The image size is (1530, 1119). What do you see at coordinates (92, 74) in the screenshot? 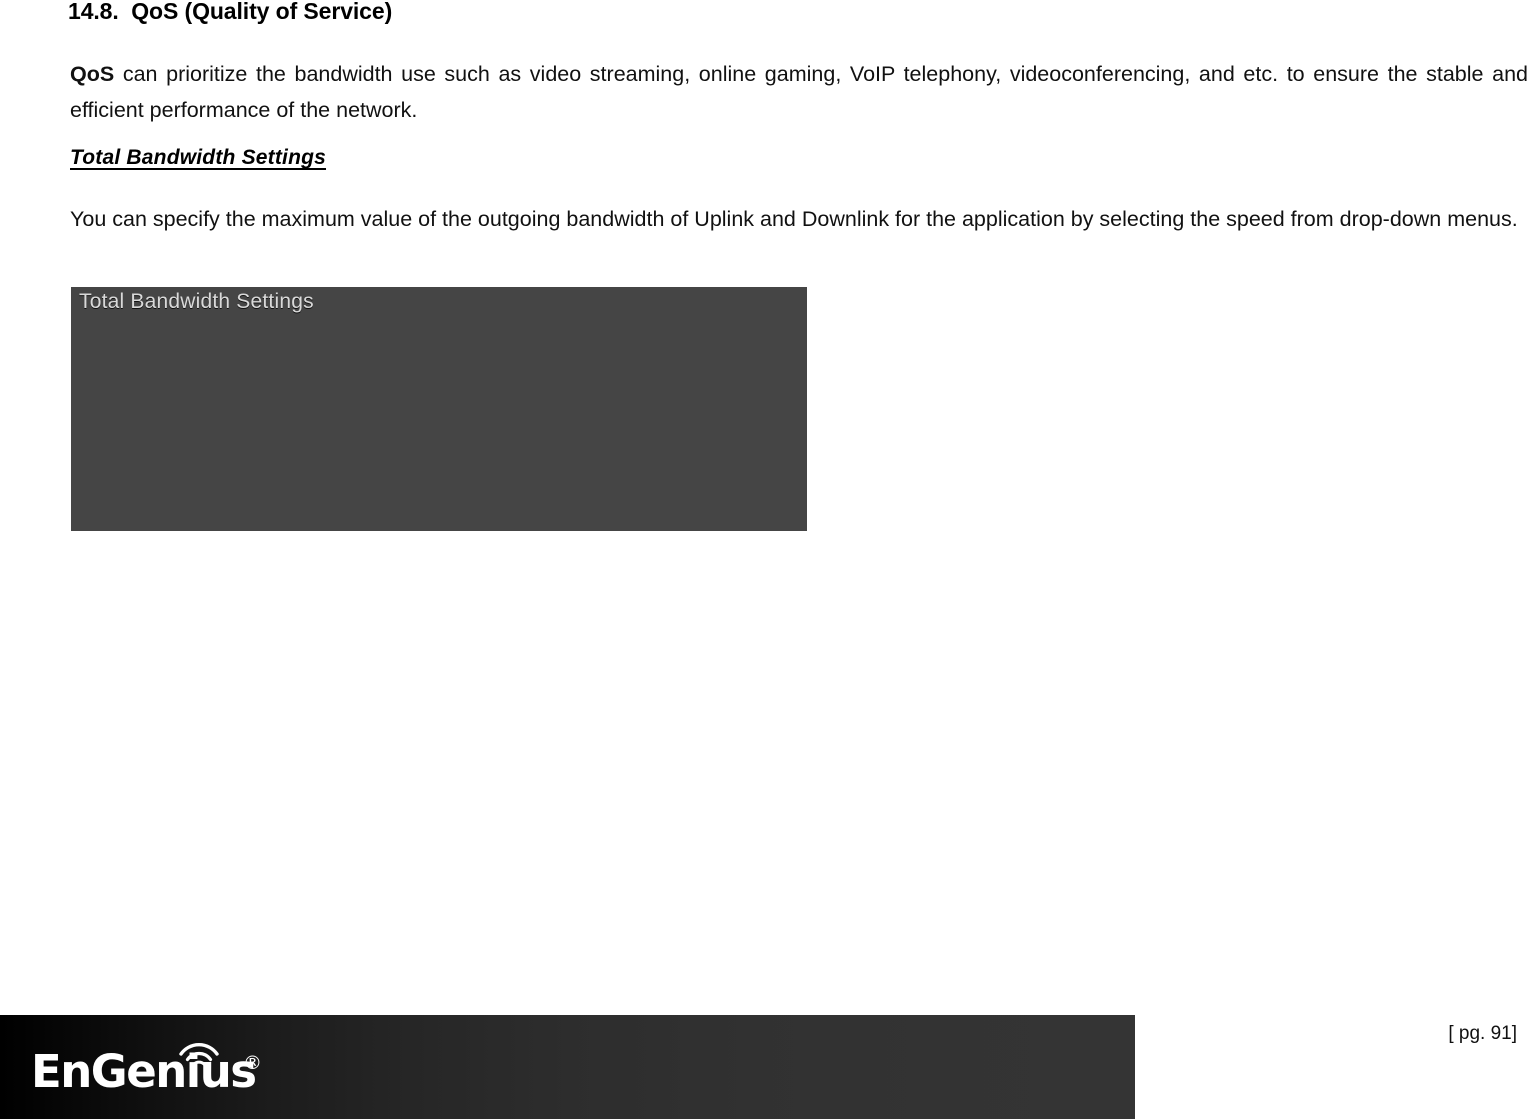
I see `intro-bold-term: QoS` at bounding box center [92, 74].